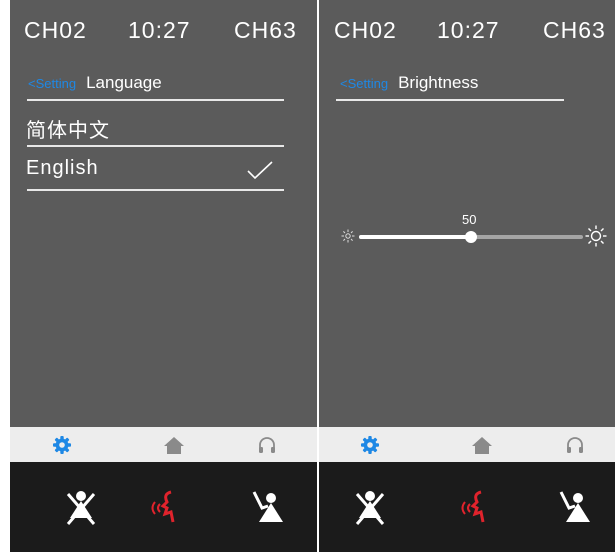  What do you see at coordinates (124, 82) in the screenshot?
I see `page-title: Language` at bounding box center [124, 82].